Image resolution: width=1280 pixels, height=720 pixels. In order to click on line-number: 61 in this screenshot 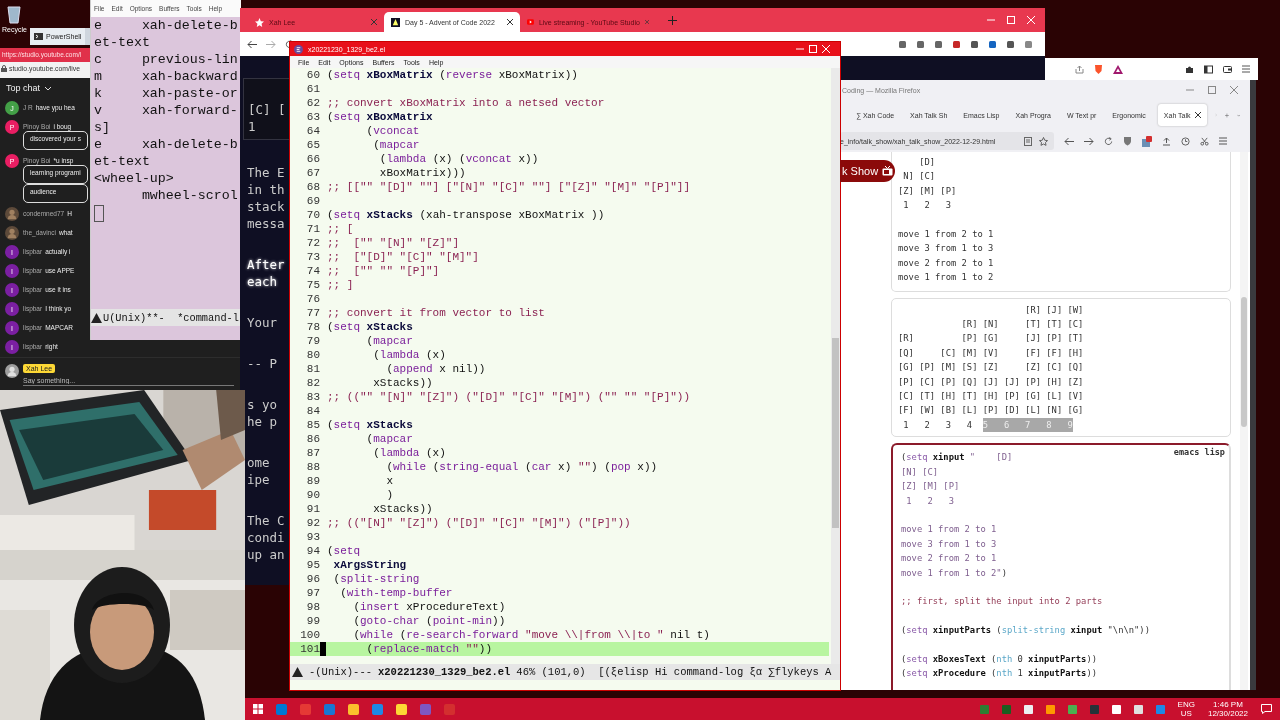, I will do `click(312, 89)`.